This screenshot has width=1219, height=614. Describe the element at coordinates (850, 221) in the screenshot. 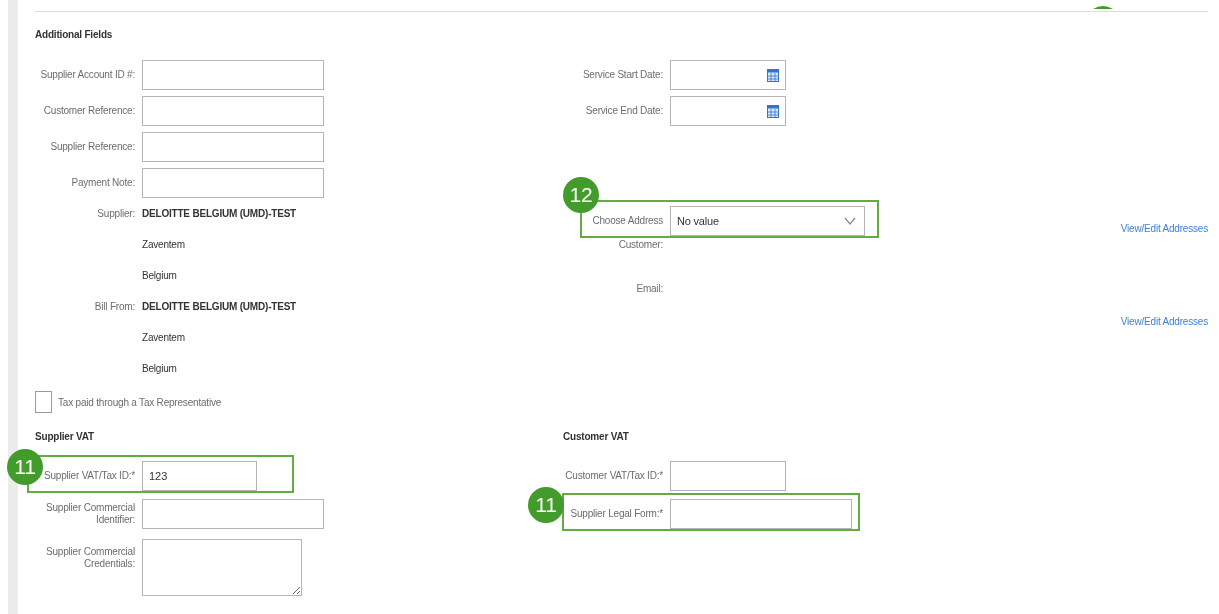

I see `chevron-down-icon` at that location.